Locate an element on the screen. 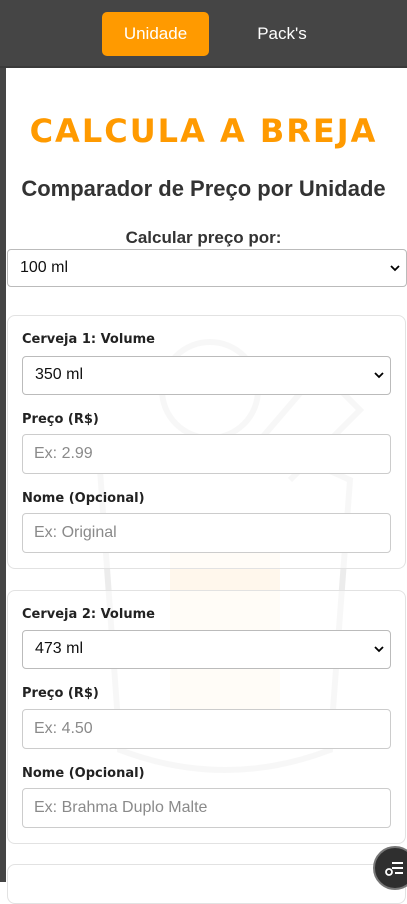 The width and height of the screenshot is (407, 904). beer-1-price-input: Ex: 2.99 is located at coordinates (206, 454).